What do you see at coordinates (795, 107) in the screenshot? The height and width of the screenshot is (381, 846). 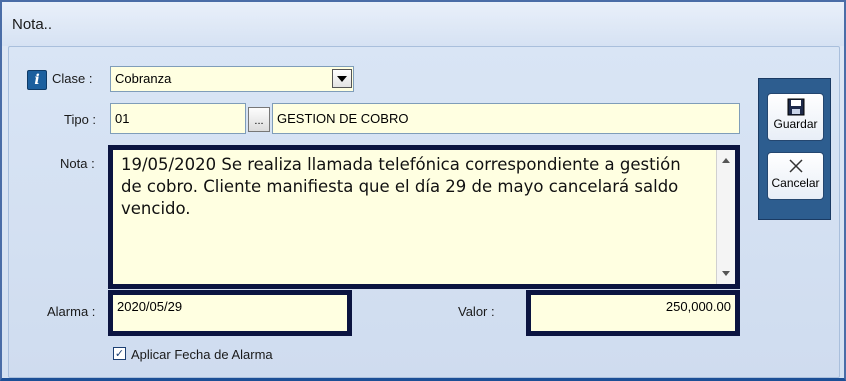 I see `floppy-disk-icon` at bounding box center [795, 107].